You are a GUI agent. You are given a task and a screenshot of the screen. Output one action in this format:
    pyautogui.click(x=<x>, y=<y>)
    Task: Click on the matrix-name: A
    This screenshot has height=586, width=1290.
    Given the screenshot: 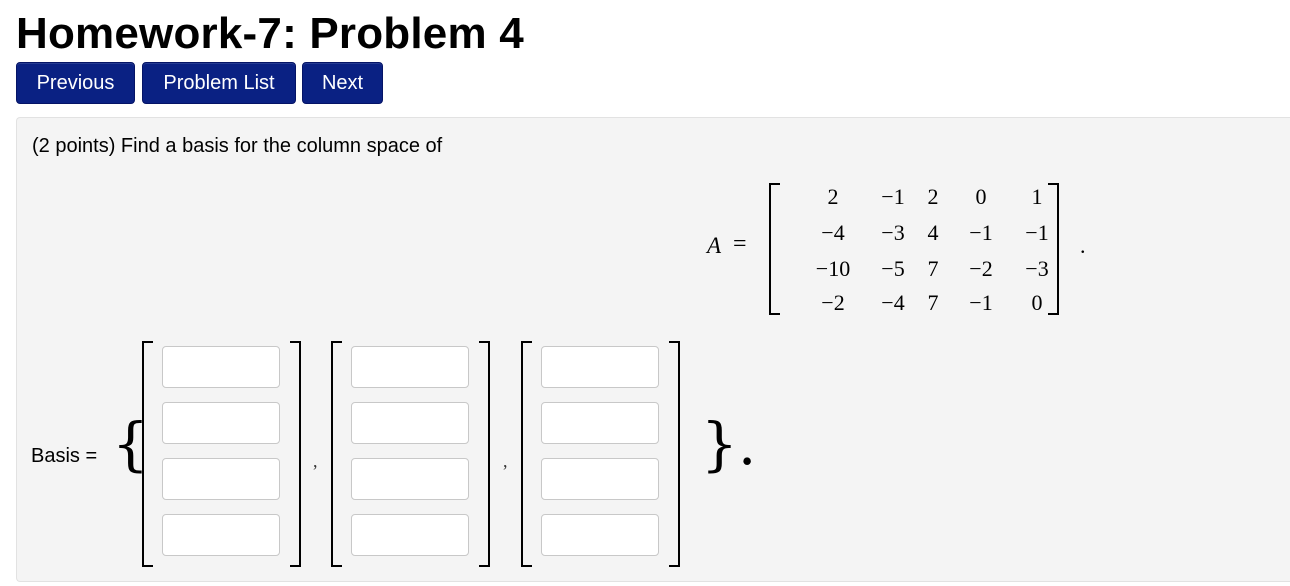 What is the action you would take?
    pyautogui.click(x=714, y=245)
    